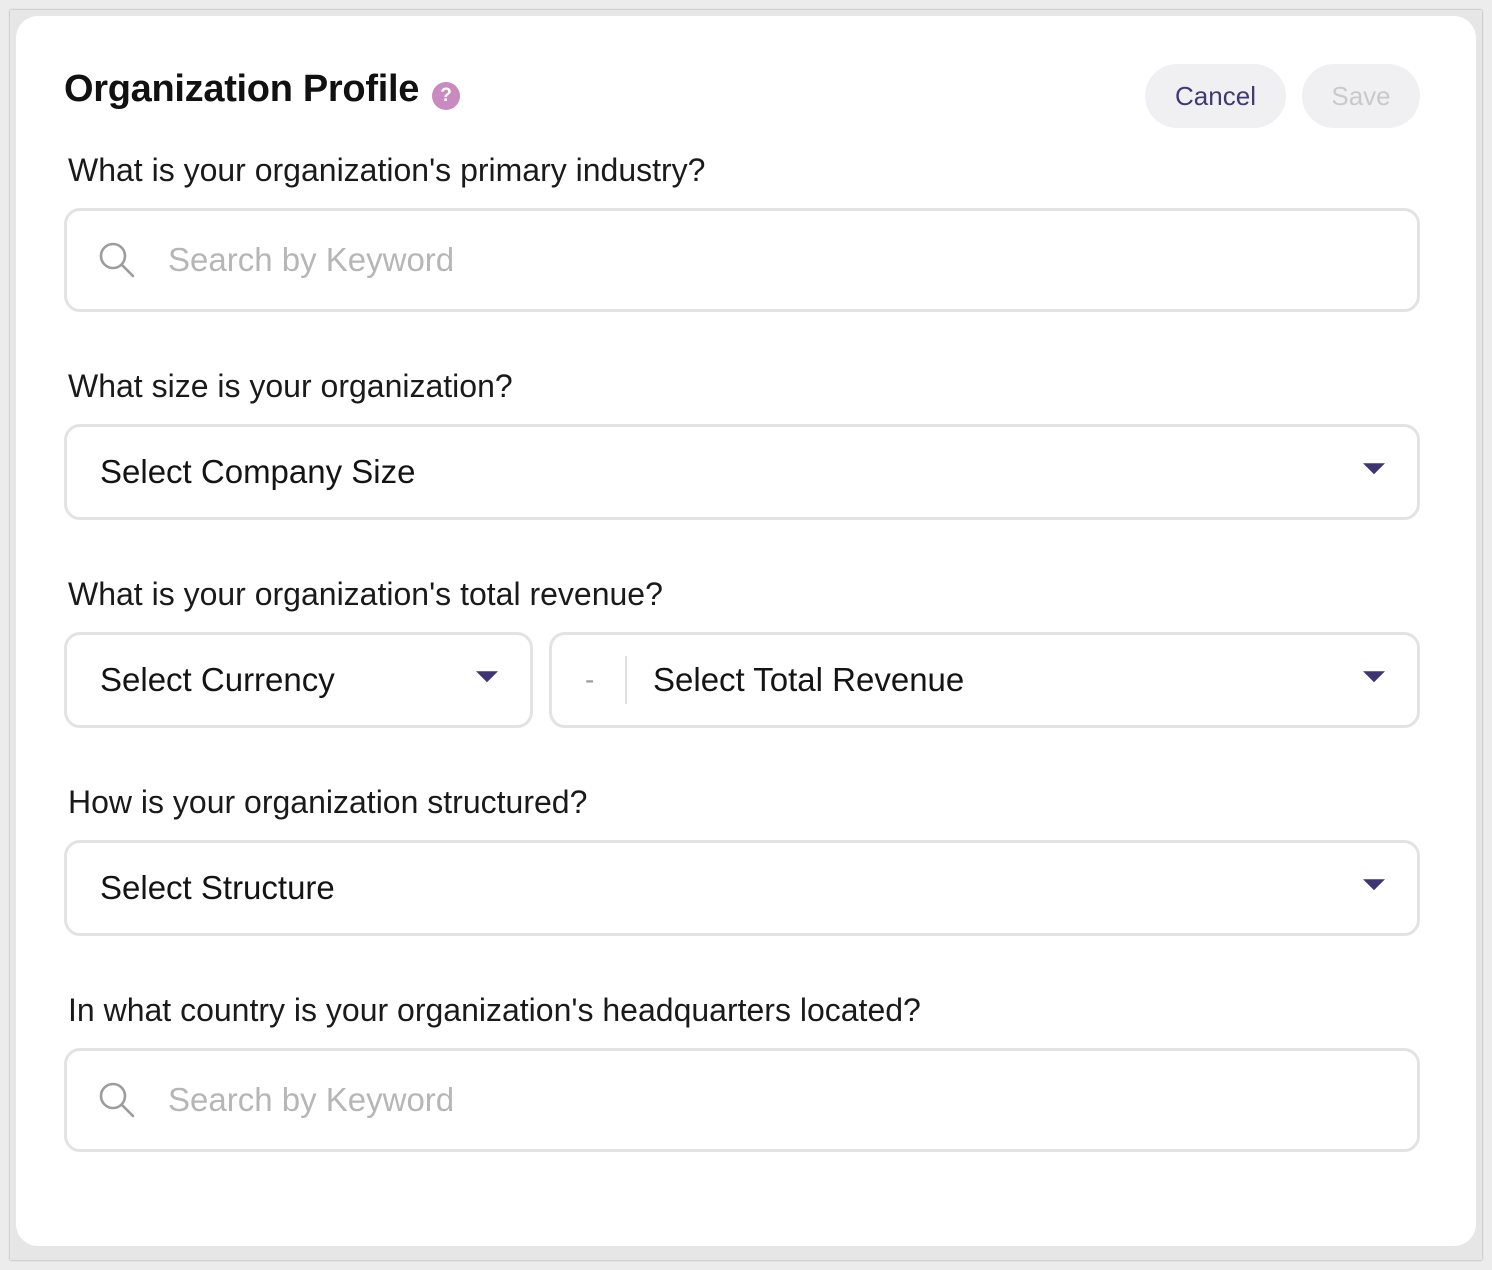 The image size is (1492, 1270). I want to click on industry-search-placeholder: Search by Keyword, so click(311, 259).